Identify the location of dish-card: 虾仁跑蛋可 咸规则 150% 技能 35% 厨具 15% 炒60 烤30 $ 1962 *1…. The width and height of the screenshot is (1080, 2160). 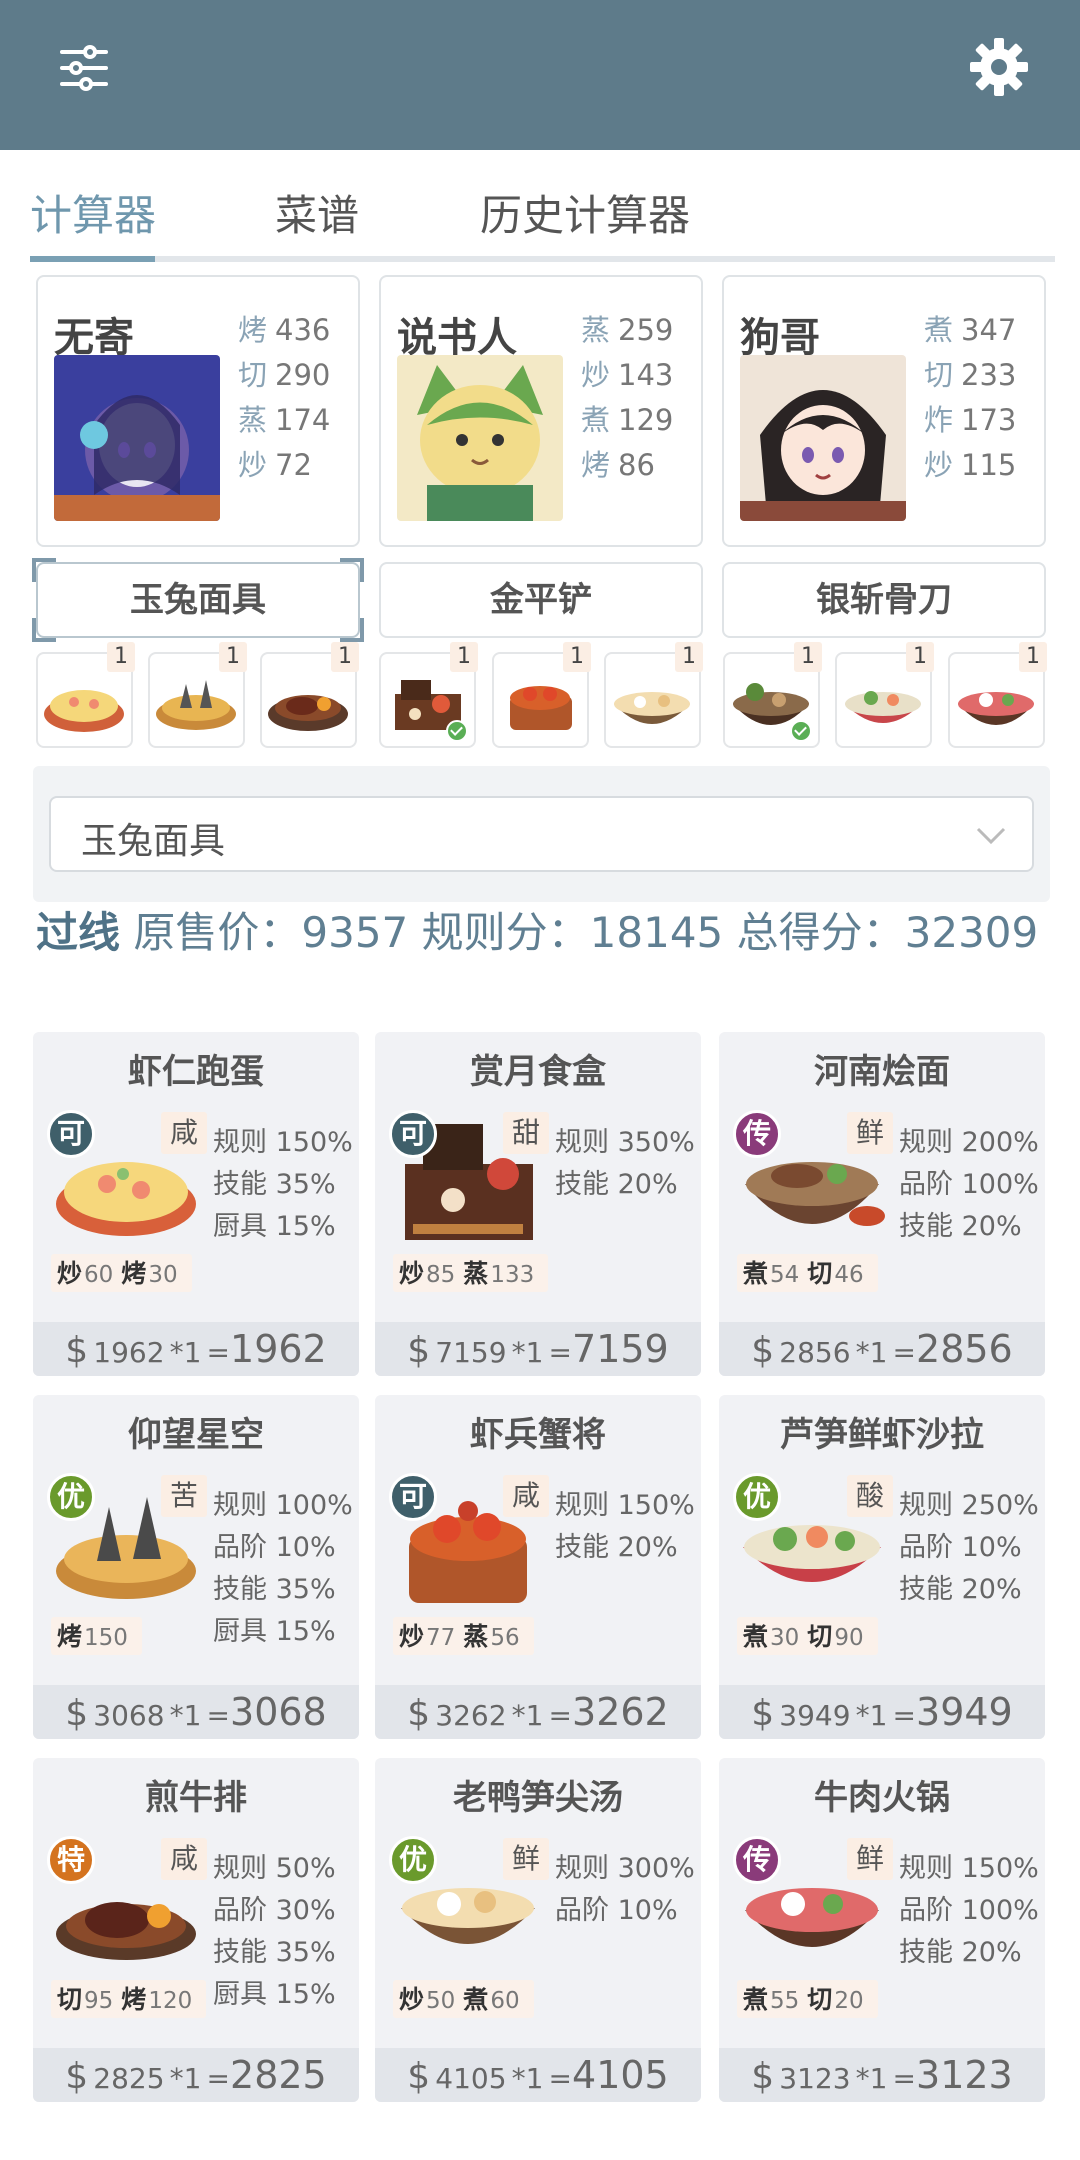
(196, 1204).